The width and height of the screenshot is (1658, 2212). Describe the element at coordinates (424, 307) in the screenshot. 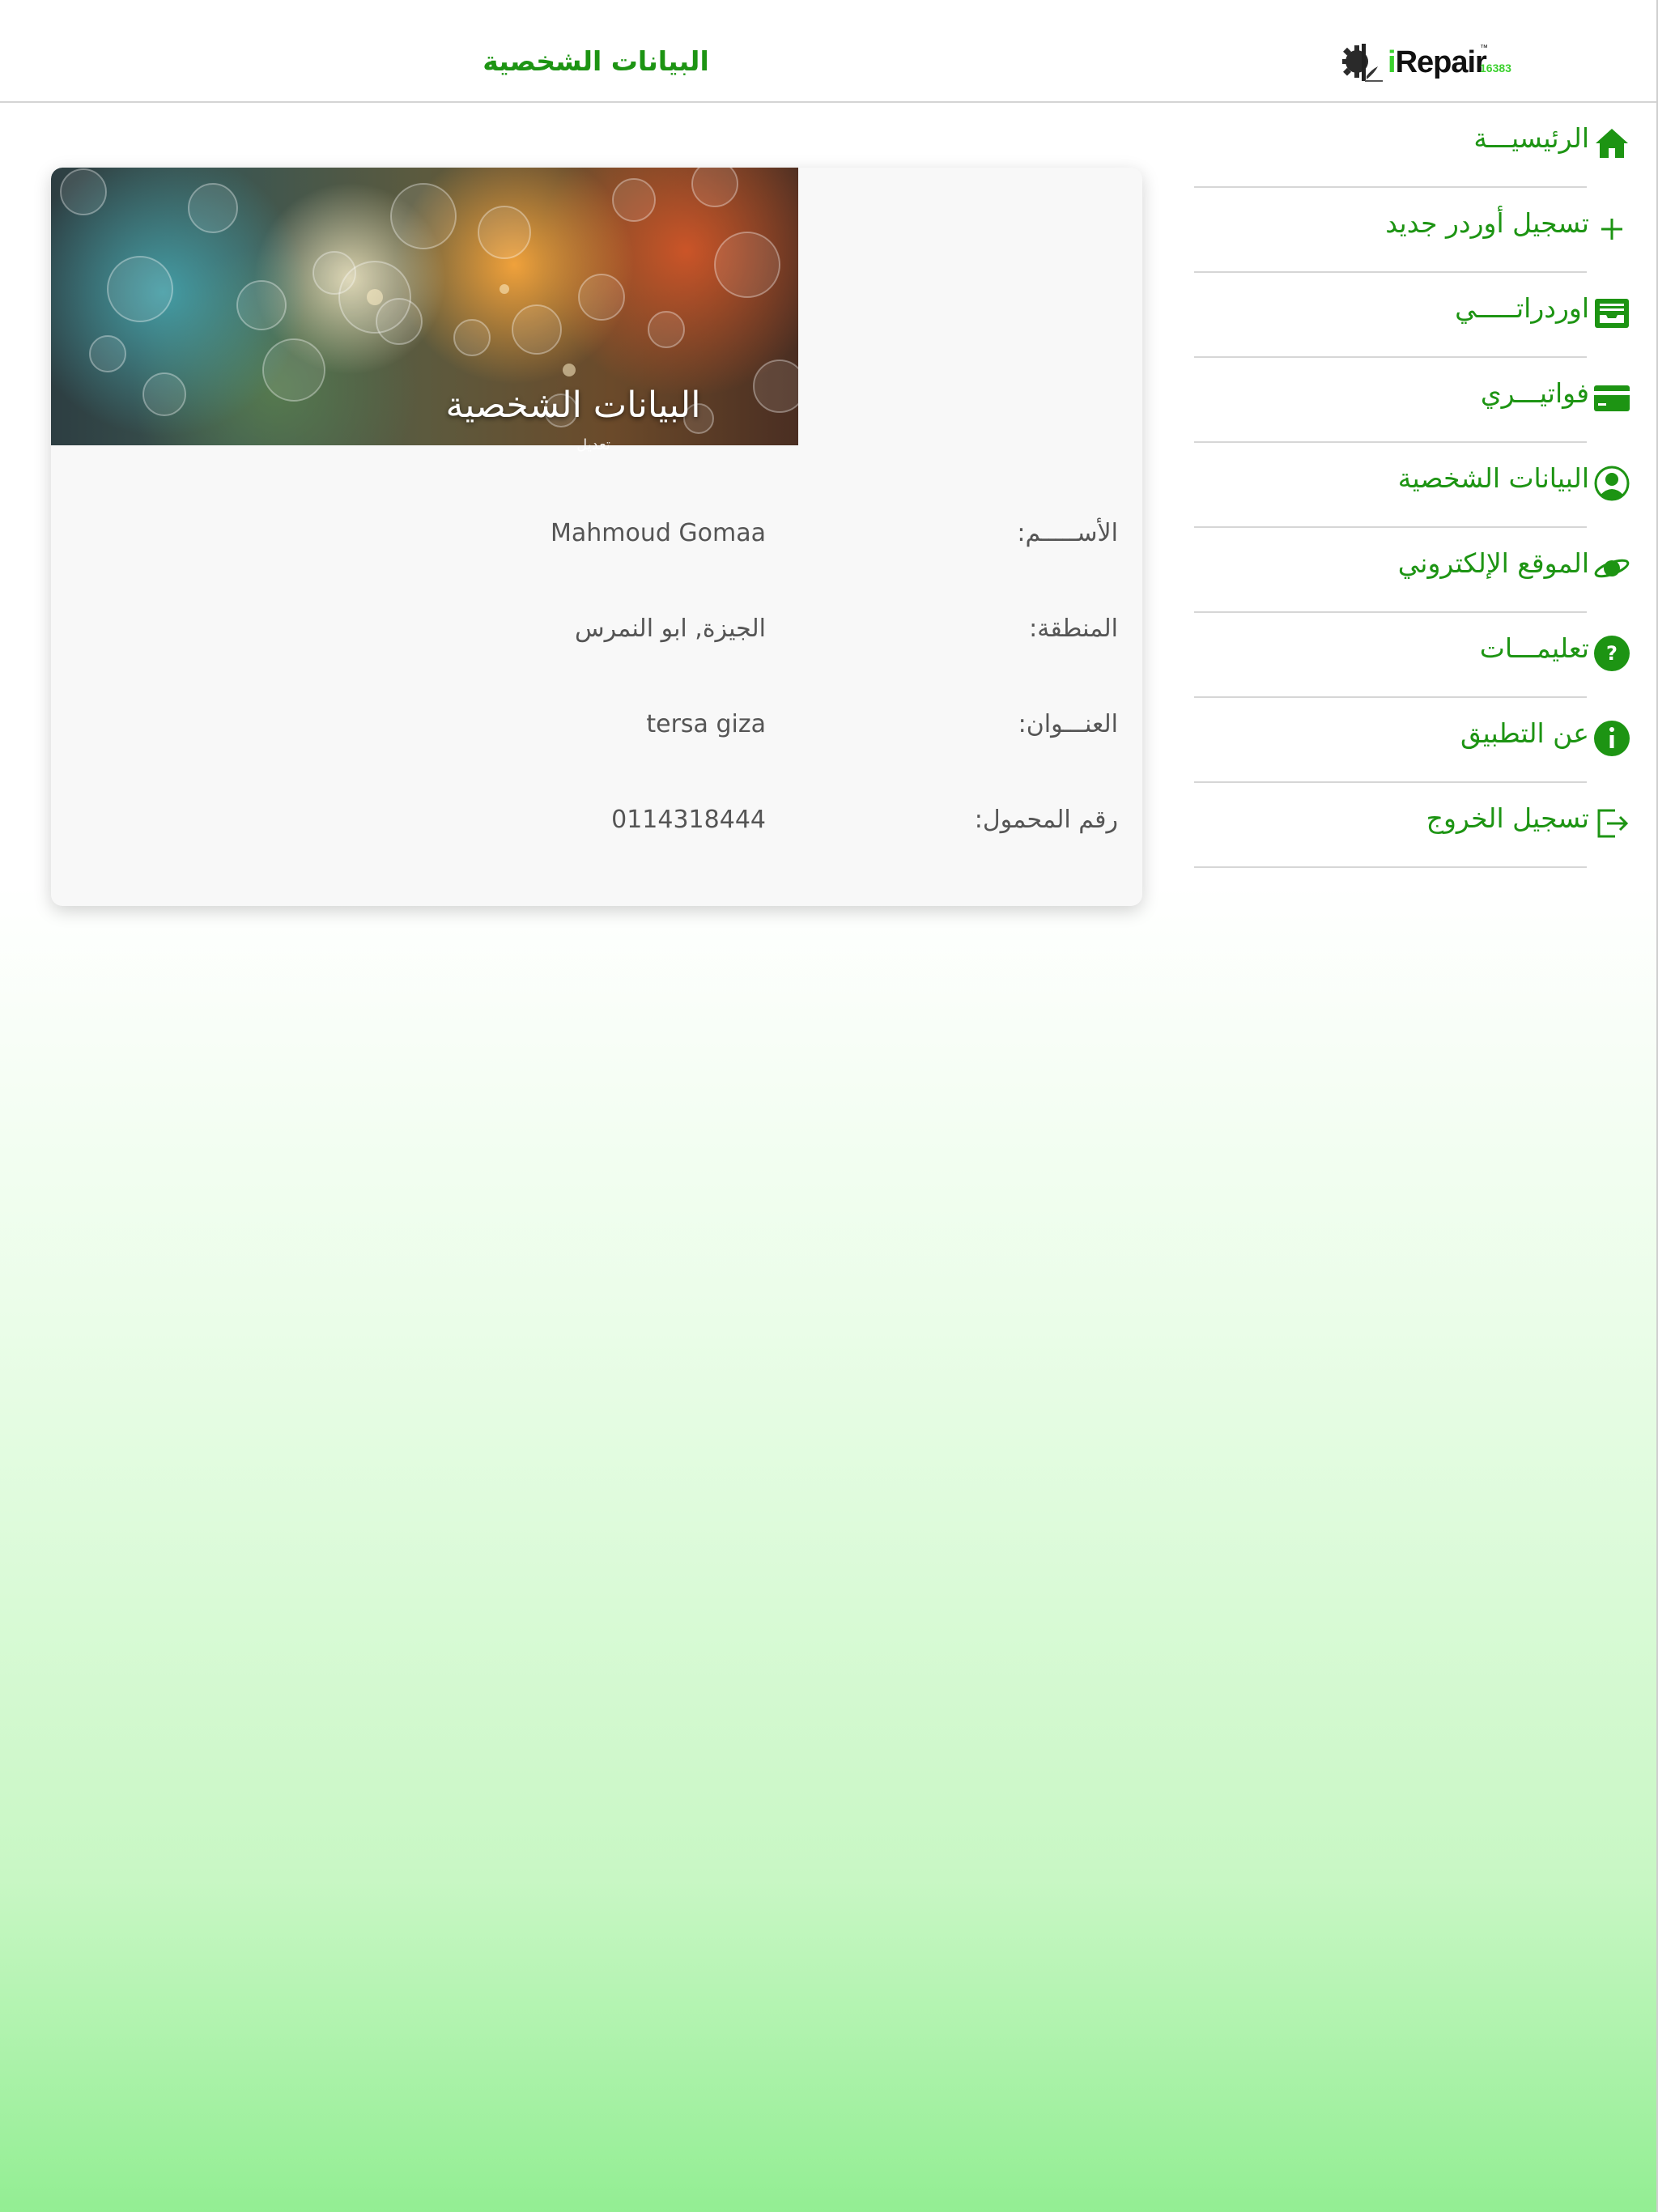

I see `profile-banner: البيانات الشخصية` at that location.